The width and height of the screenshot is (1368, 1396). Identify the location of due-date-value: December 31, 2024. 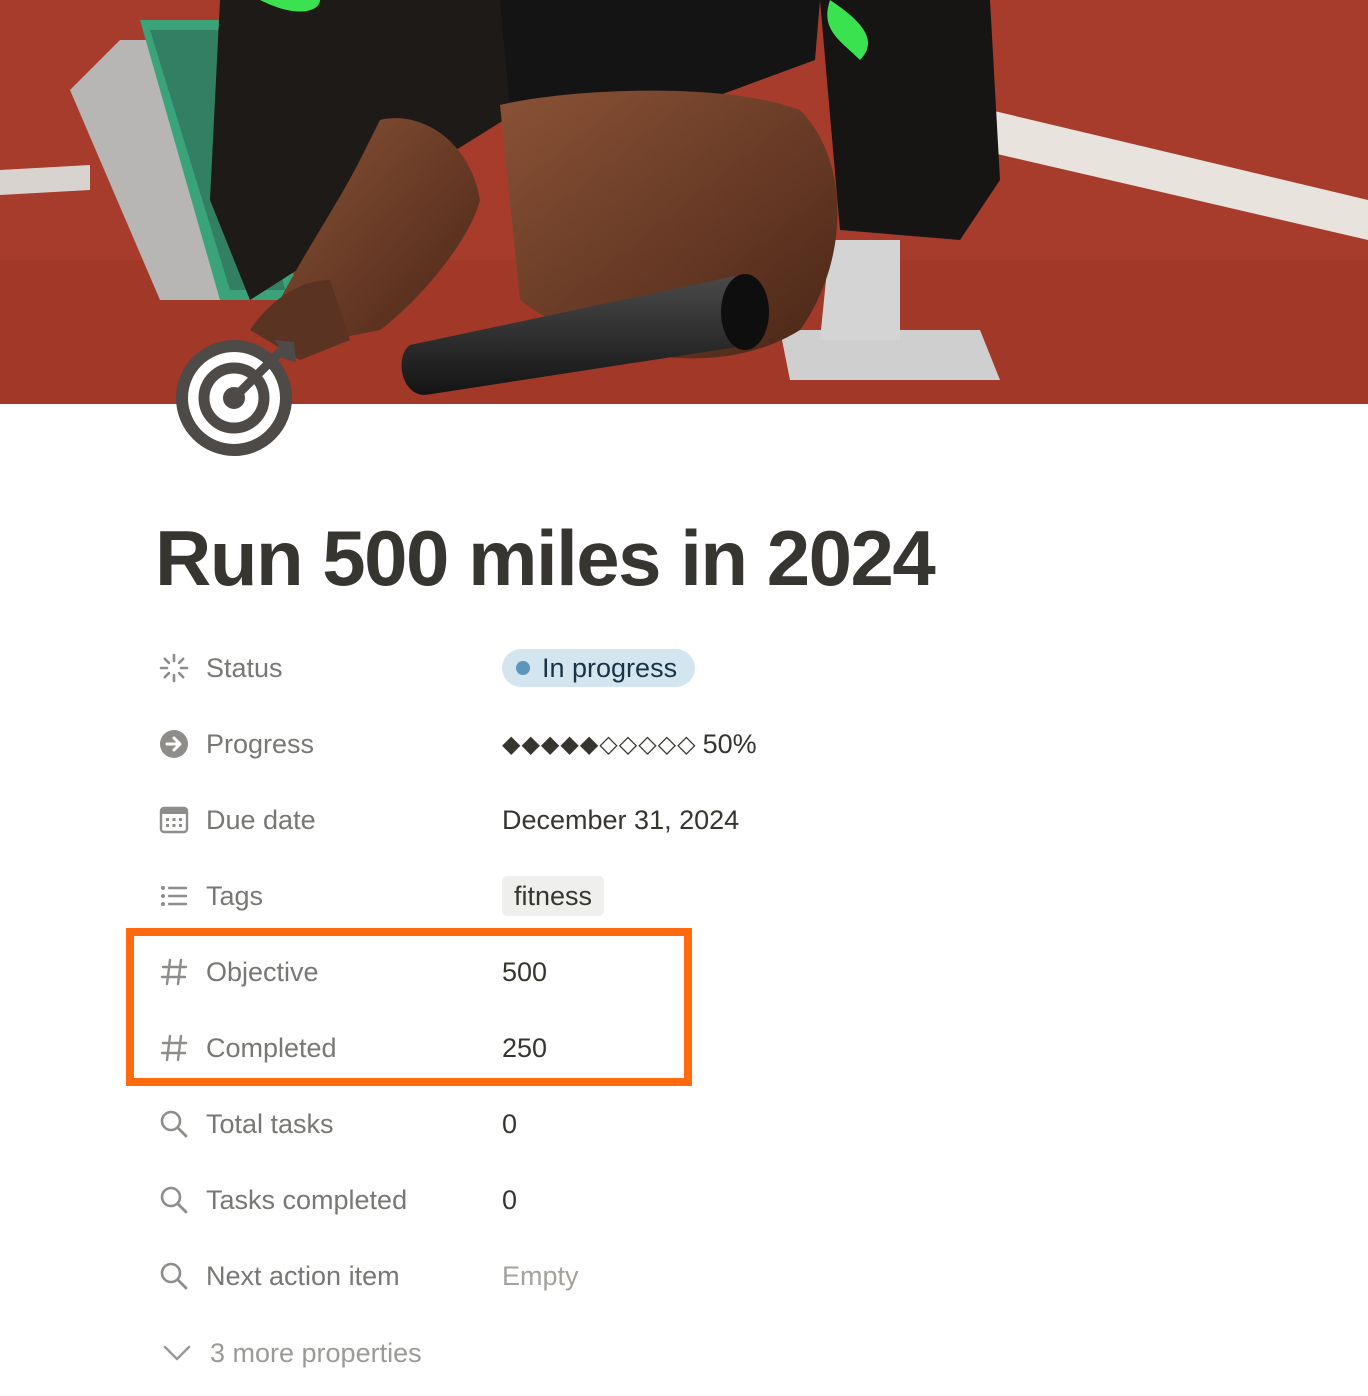
(620, 820).